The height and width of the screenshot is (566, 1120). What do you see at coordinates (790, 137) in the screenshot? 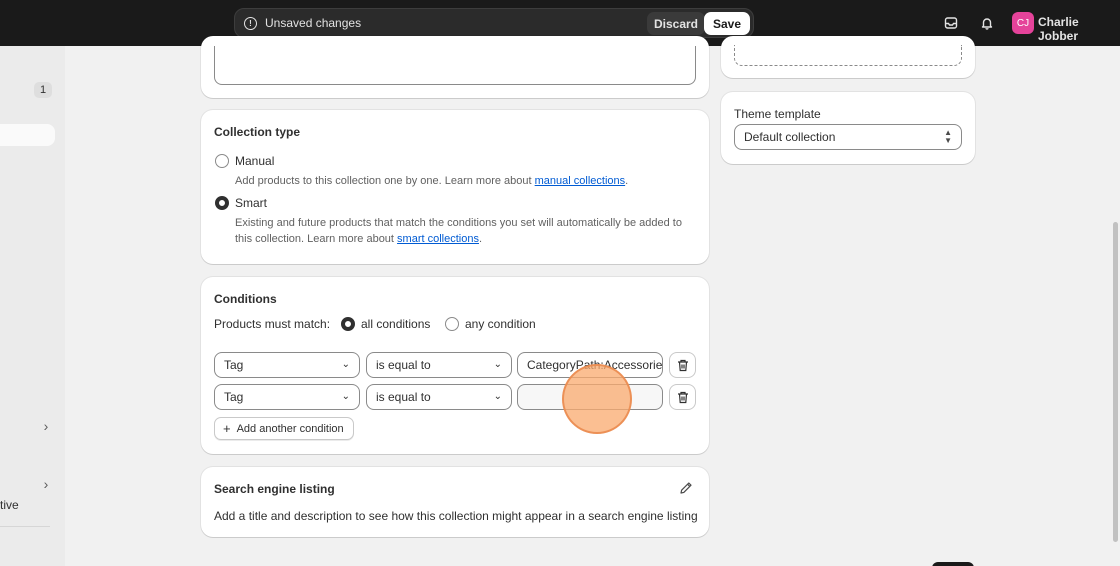
I see `theme-template-value: Default collection` at bounding box center [790, 137].